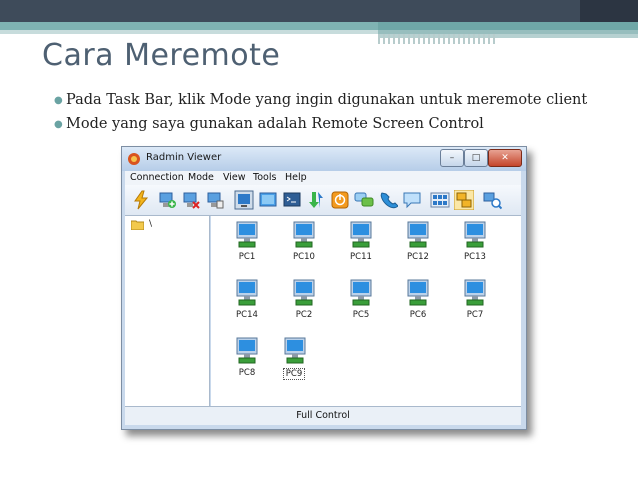  Describe the element at coordinates (134, 159) in the screenshot. I see `radmin-app-icon` at that location.